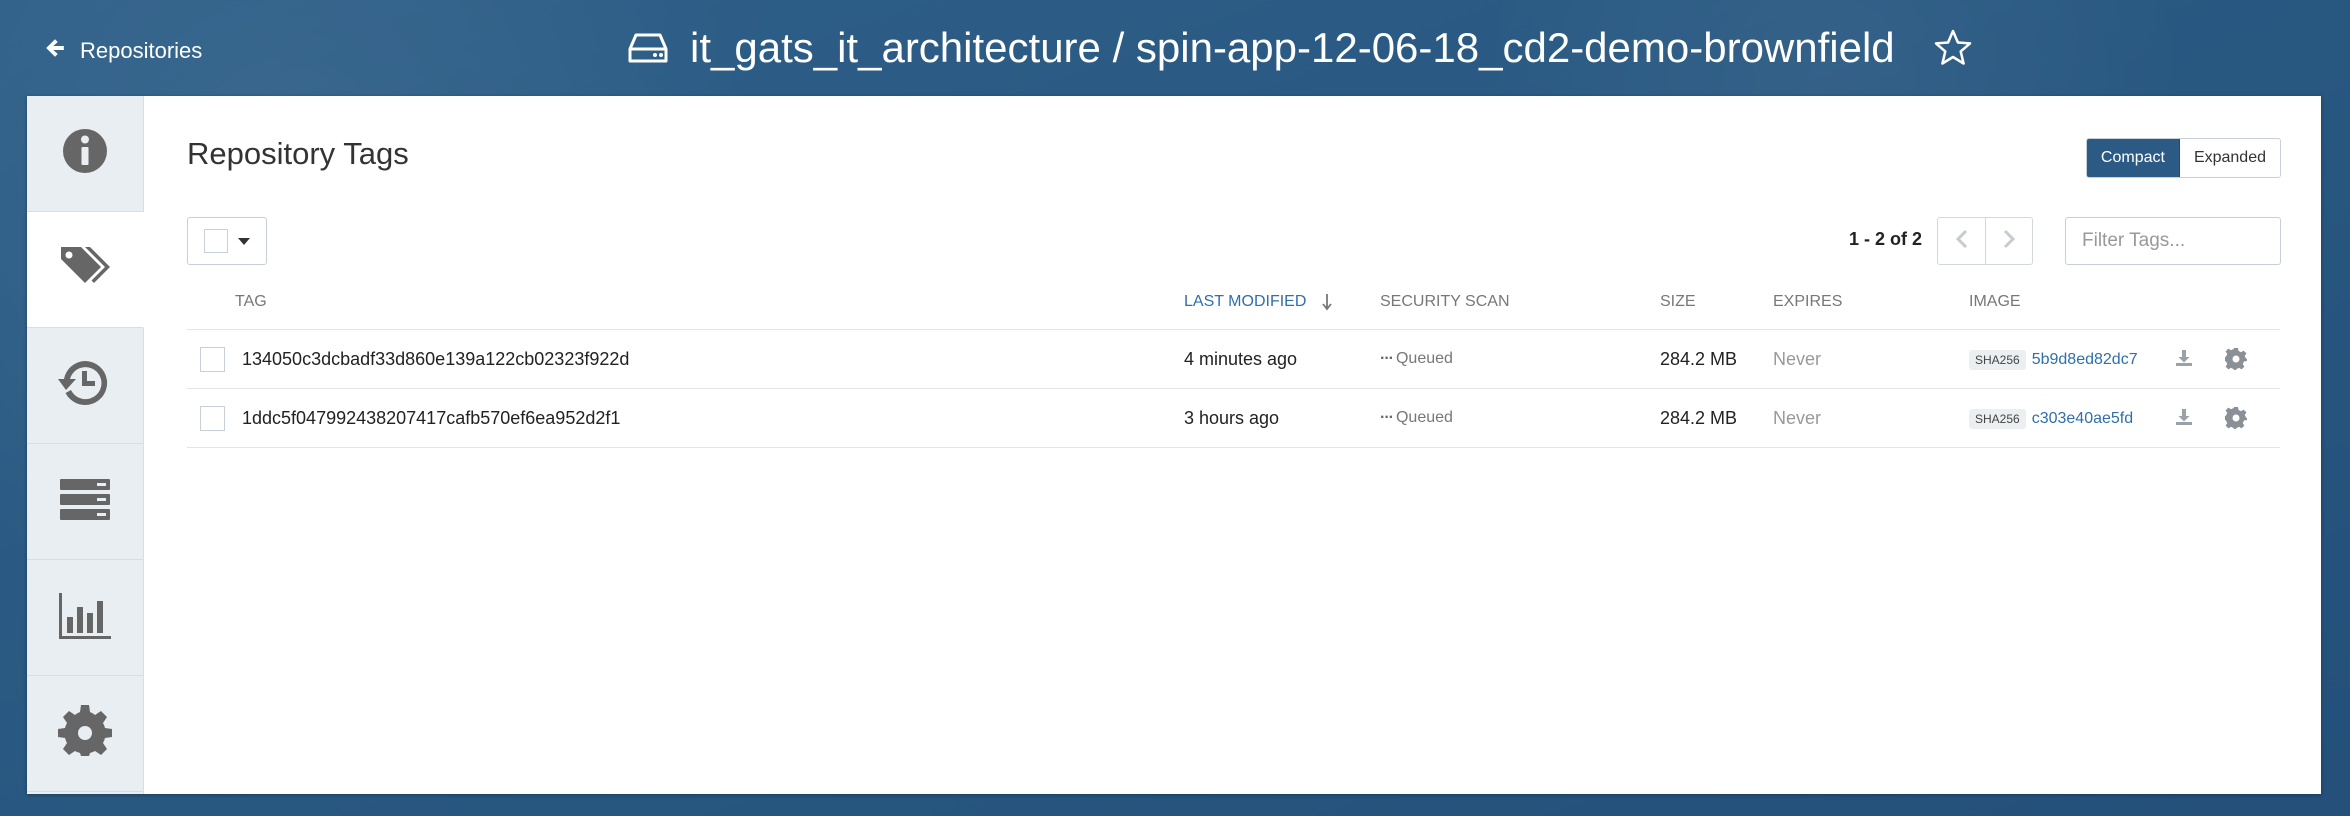 The height and width of the screenshot is (816, 2350). What do you see at coordinates (55, 51) in the screenshot?
I see `arrow-left-icon` at bounding box center [55, 51].